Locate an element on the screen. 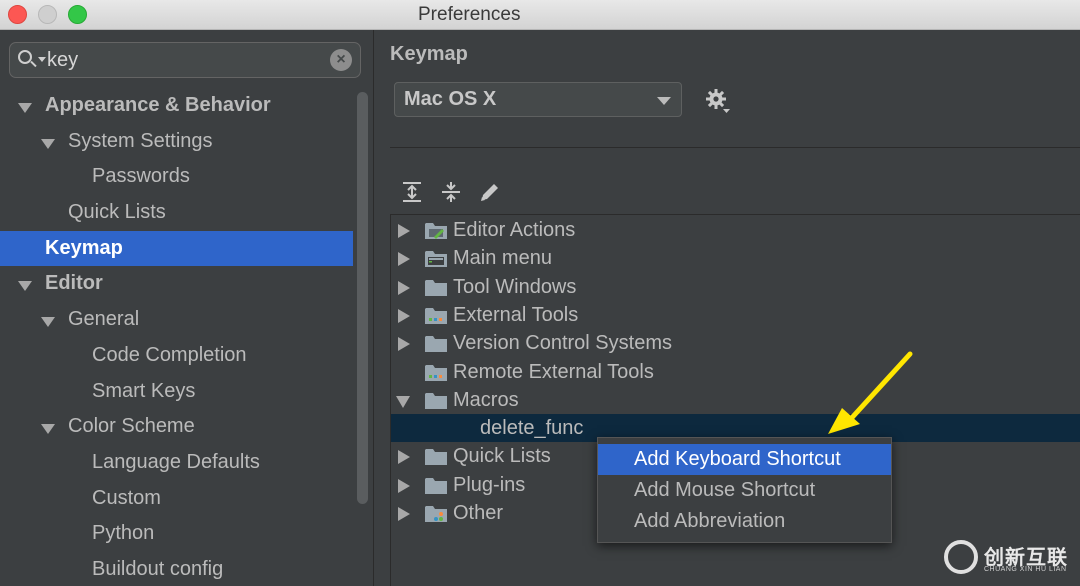 The height and width of the screenshot is (586, 1080). gear-icon is located at coordinates (718, 101).